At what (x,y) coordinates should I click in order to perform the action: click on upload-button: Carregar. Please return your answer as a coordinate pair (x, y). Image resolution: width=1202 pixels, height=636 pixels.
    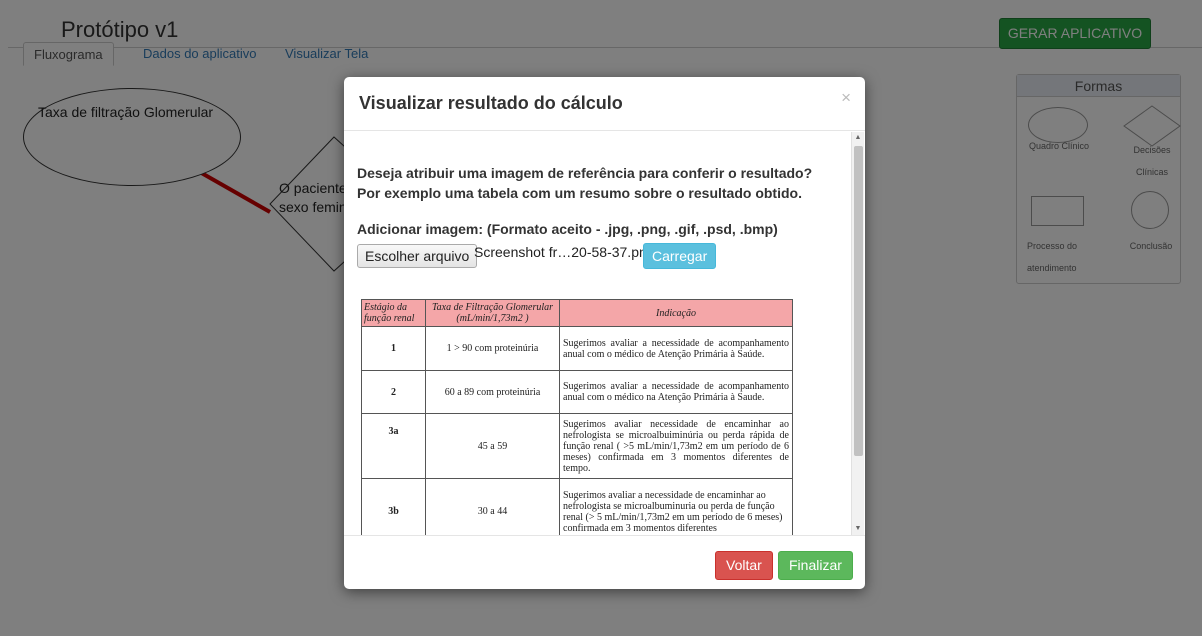
    Looking at the image, I should click on (680, 256).